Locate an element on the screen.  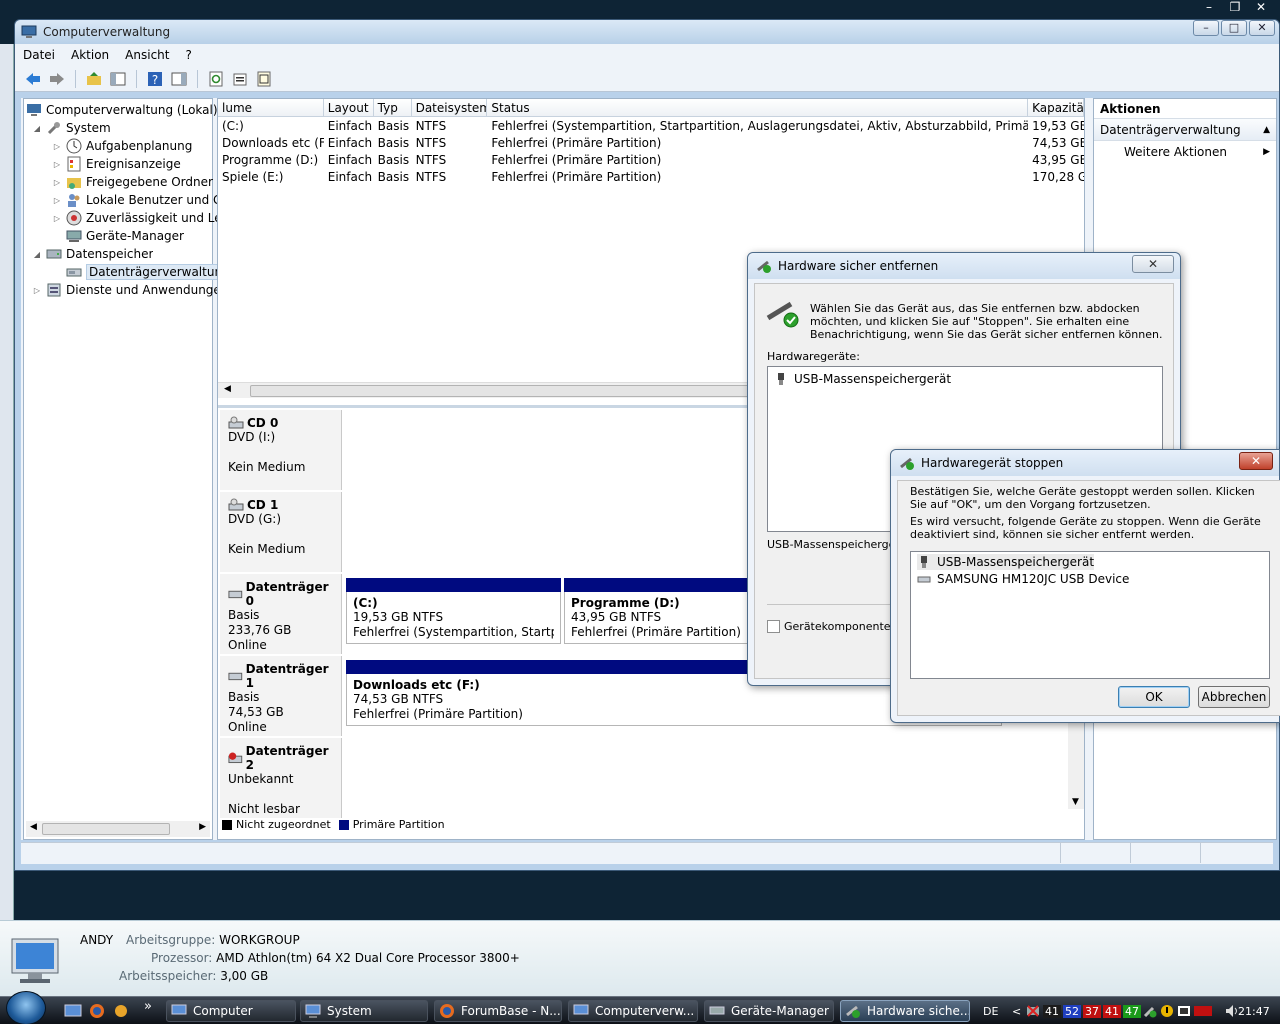
tree-horizontal-scrollbar: ◀ ▶ is located at coordinates (118, 829).